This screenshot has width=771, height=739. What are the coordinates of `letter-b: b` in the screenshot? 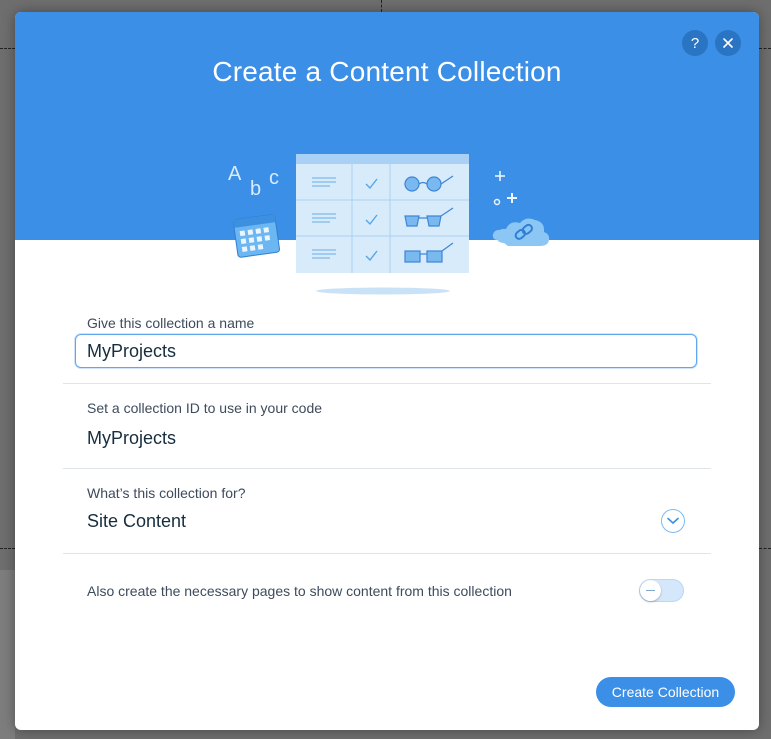 It's located at (255, 189).